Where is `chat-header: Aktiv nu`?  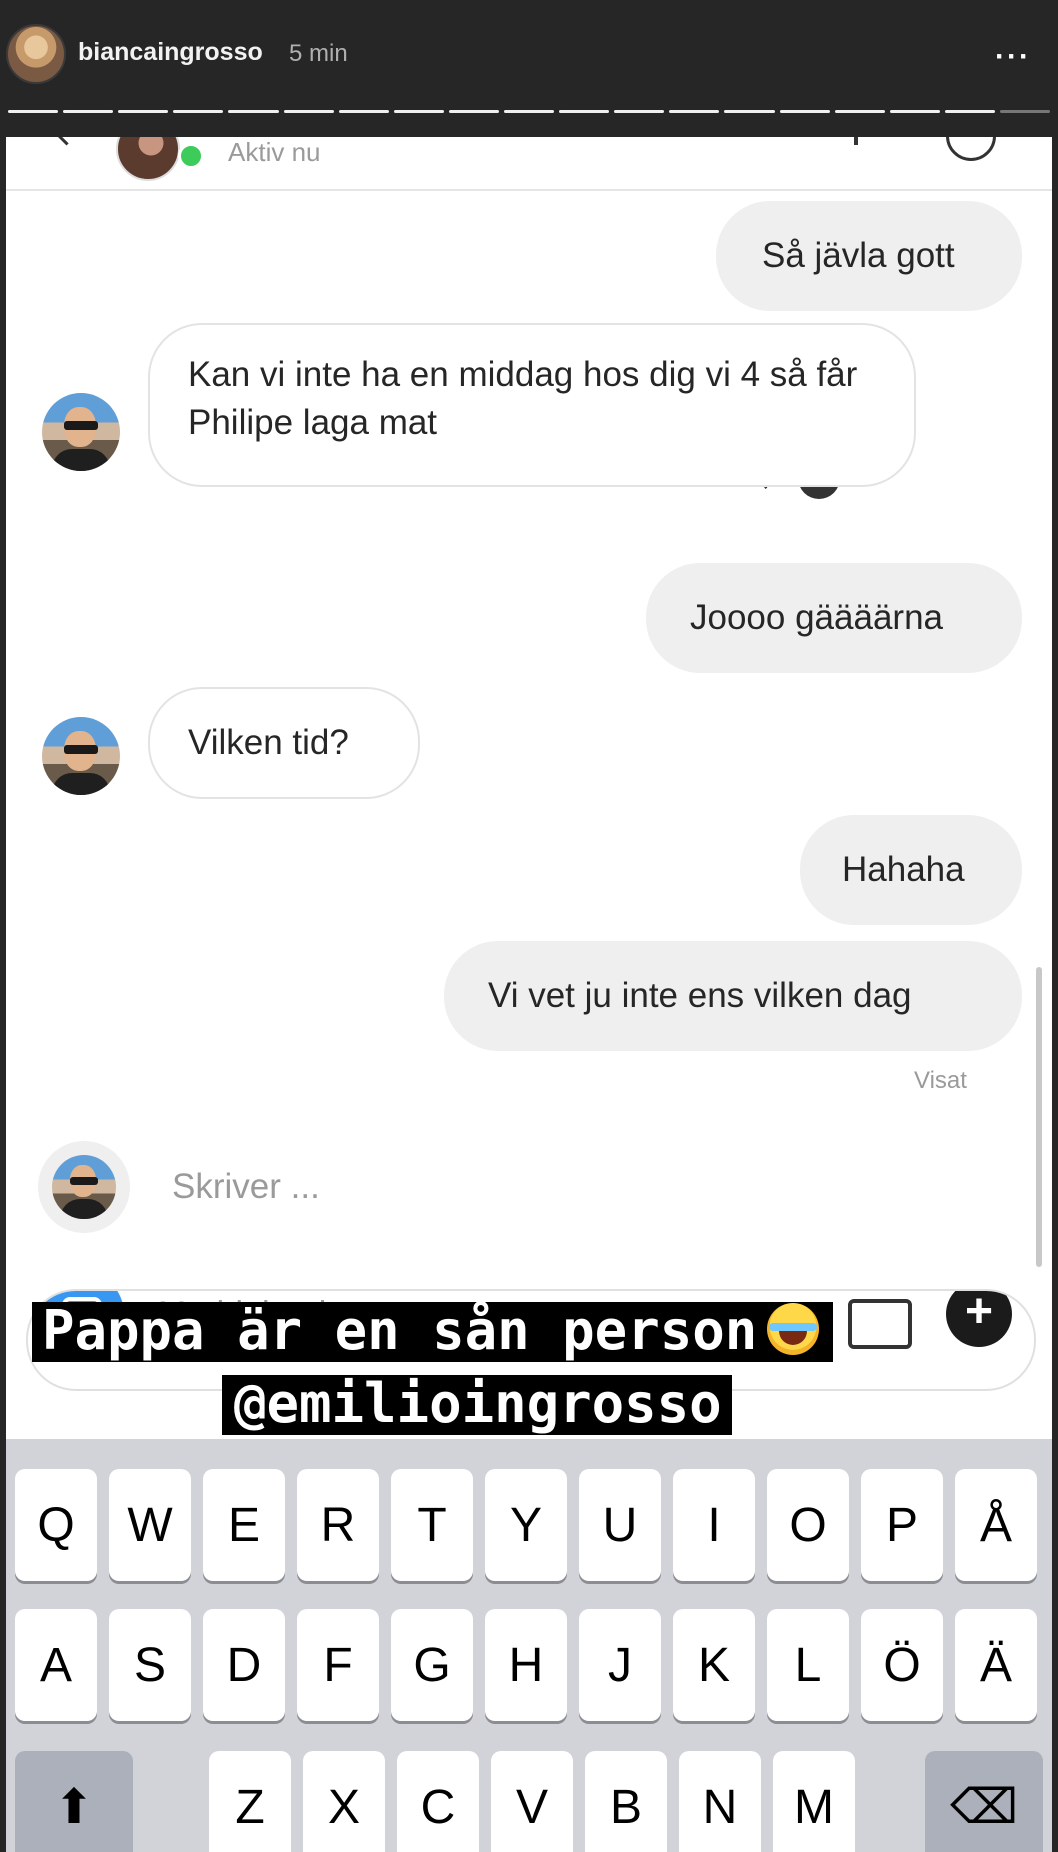 chat-header: Aktiv nu is located at coordinates (529, 164).